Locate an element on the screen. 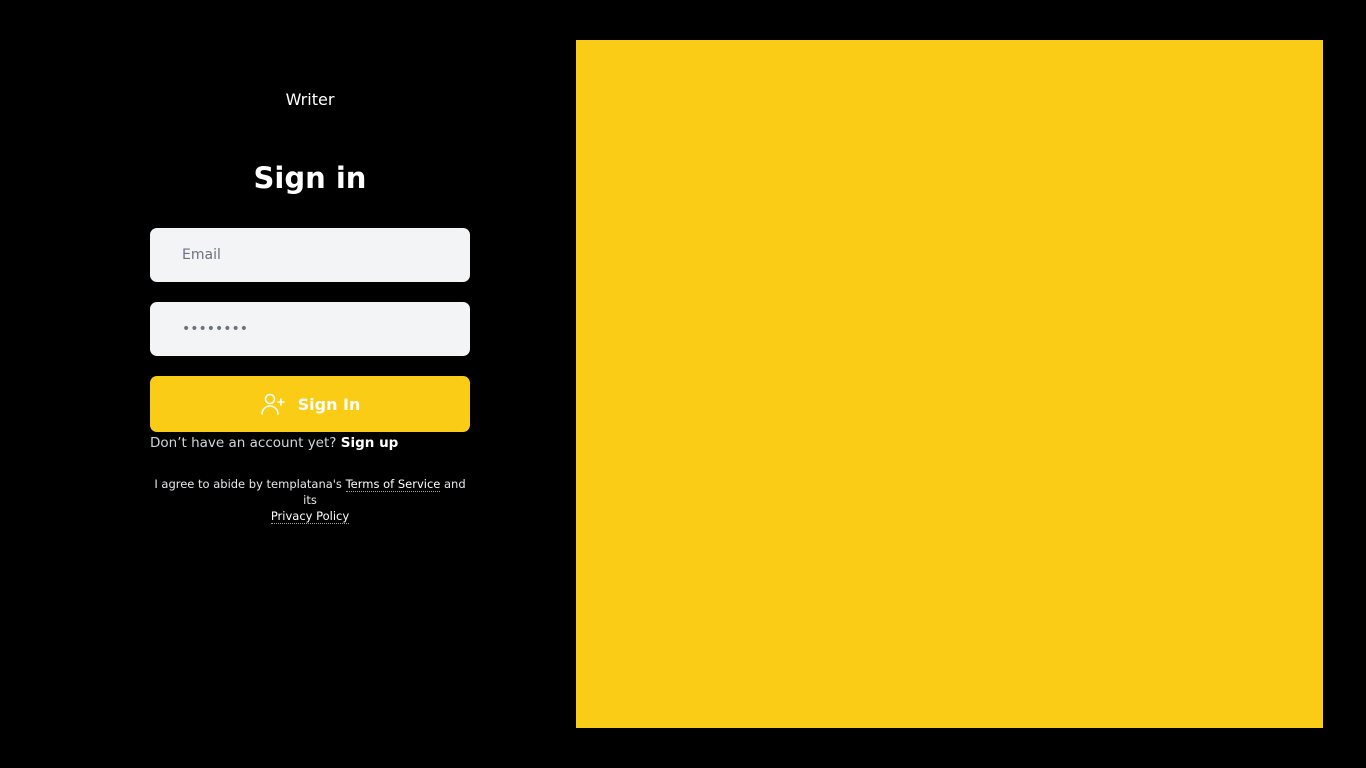 The image size is (1366, 768). sign-in-button: Sign In is located at coordinates (310, 404).